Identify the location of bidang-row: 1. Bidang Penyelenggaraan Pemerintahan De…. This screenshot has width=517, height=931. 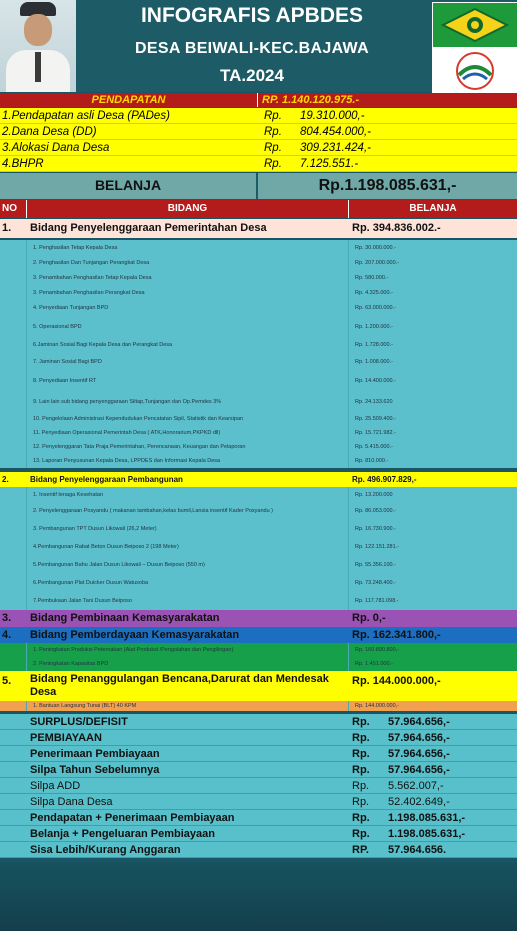
(258, 228).